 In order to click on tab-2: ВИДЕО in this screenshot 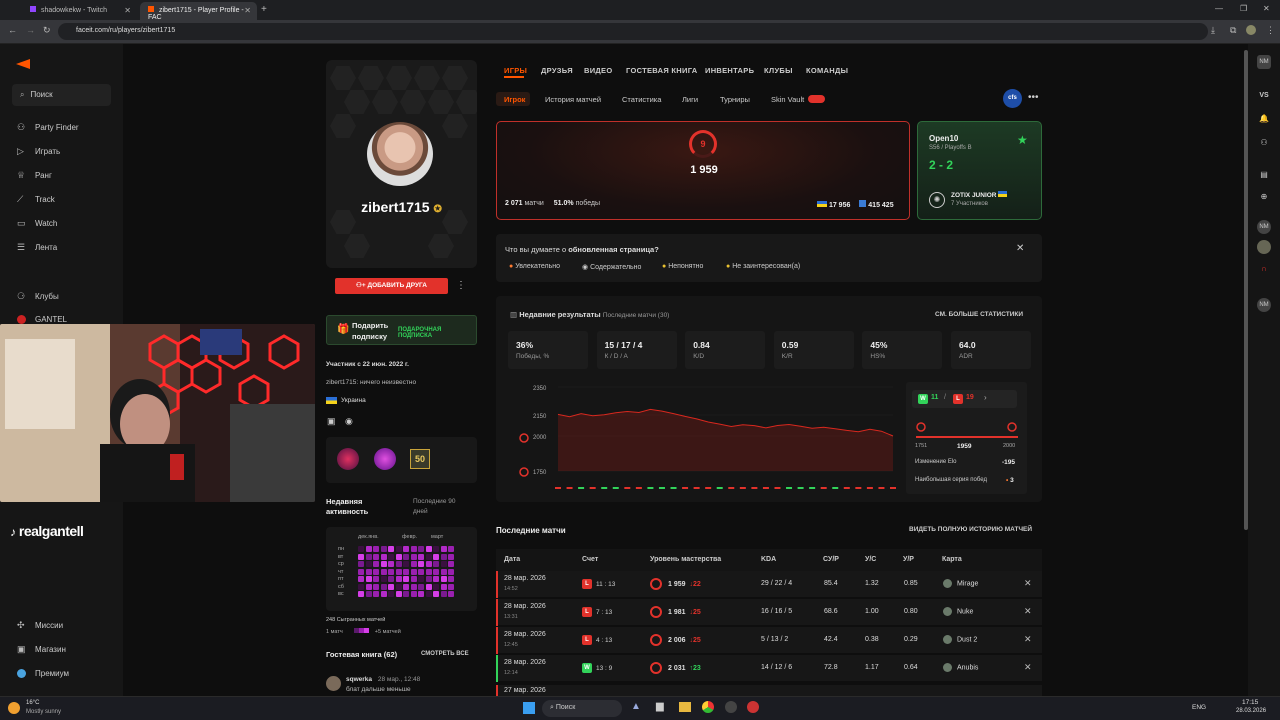, I will do `click(598, 70)`.